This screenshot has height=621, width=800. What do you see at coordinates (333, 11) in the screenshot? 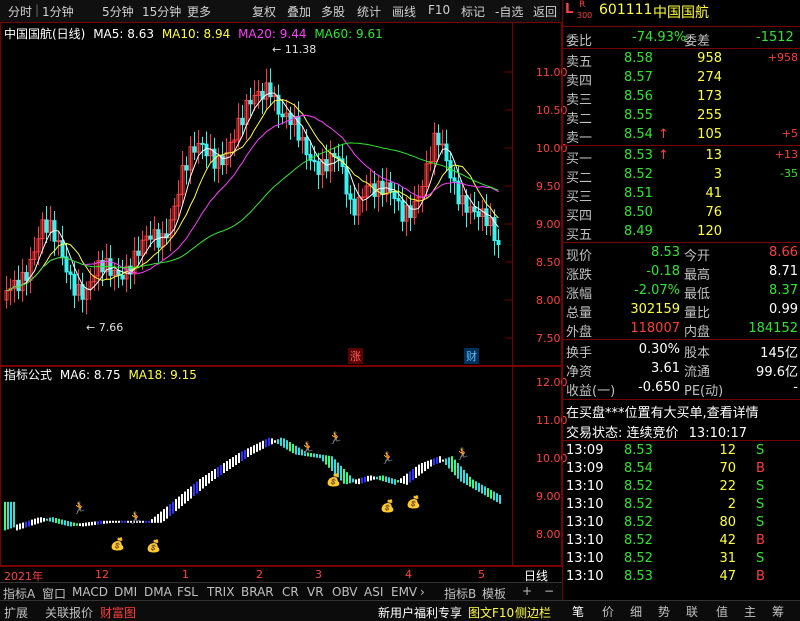
I see `tb-duogu: 多股` at bounding box center [333, 11].